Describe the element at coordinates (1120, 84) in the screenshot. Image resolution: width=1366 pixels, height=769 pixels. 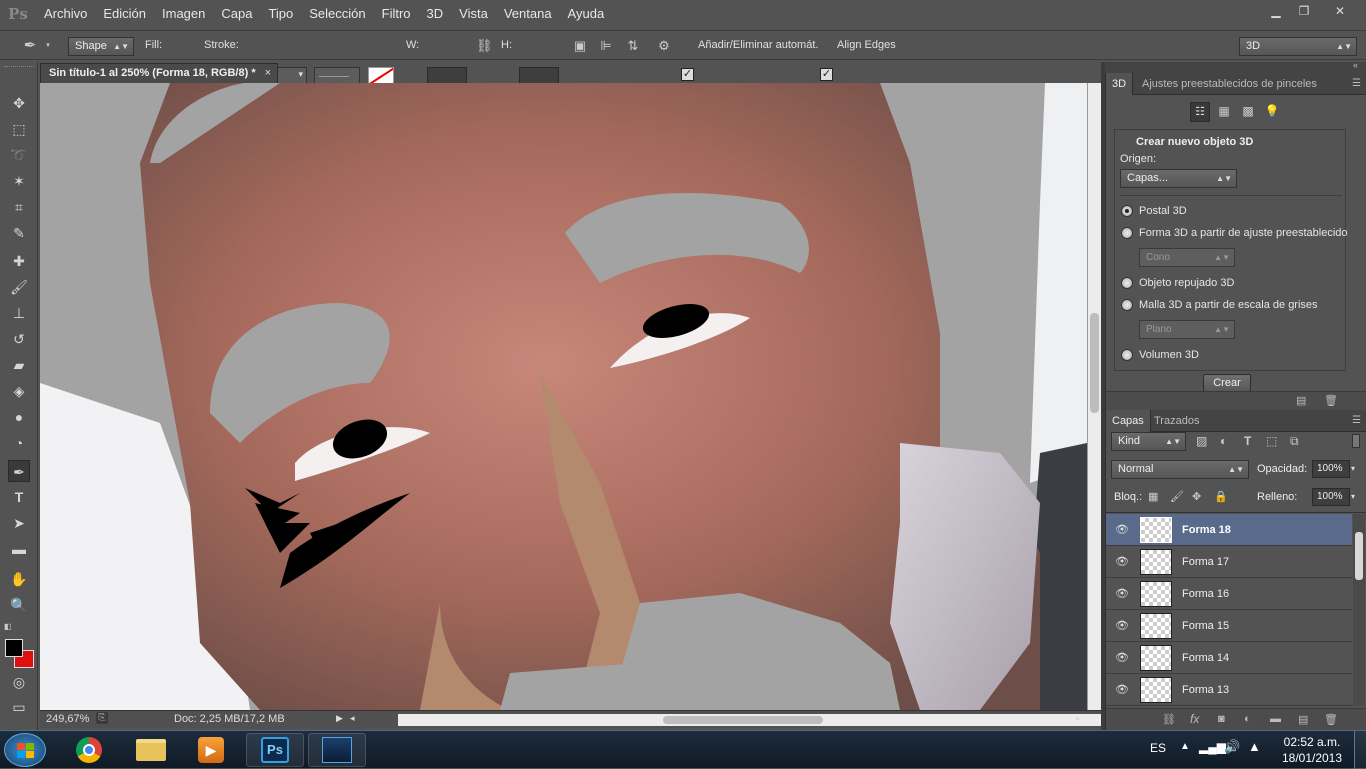
I see `tab-3d: 3D` at that location.